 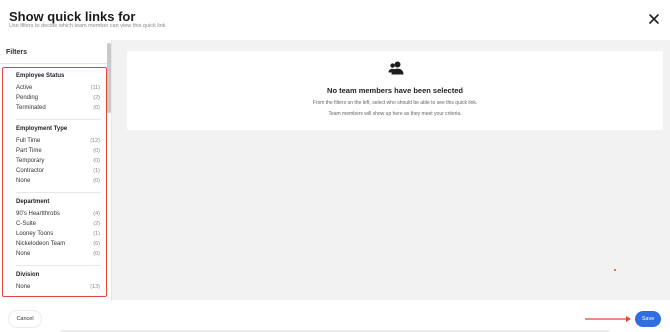 I want to click on filter-option-contractor: Contractor (1), so click(x=54, y=173).